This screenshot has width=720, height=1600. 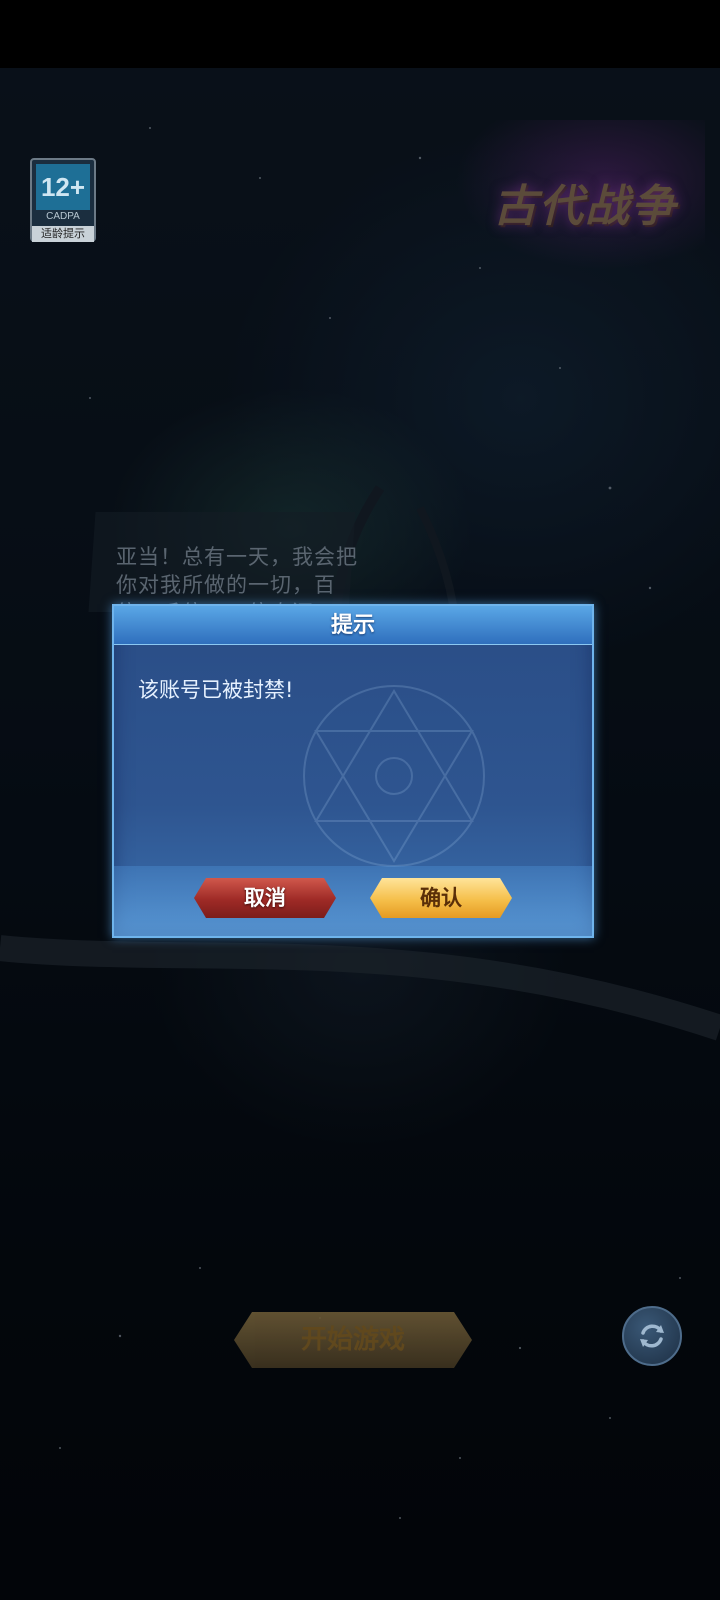 What do you see at coordinates (353, 901) in the screenshot?
I see `dialog-footer` at bounding box center [353, 901].